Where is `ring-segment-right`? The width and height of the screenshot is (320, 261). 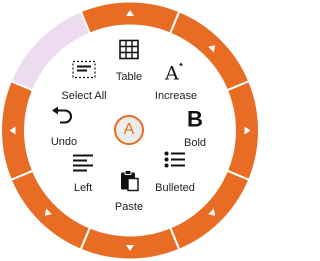
ring-segment-right is located at coordinates (242, 130).